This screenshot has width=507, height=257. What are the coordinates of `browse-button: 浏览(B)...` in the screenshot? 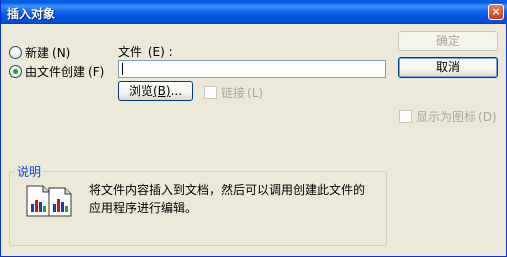 It's located at (155, 91).